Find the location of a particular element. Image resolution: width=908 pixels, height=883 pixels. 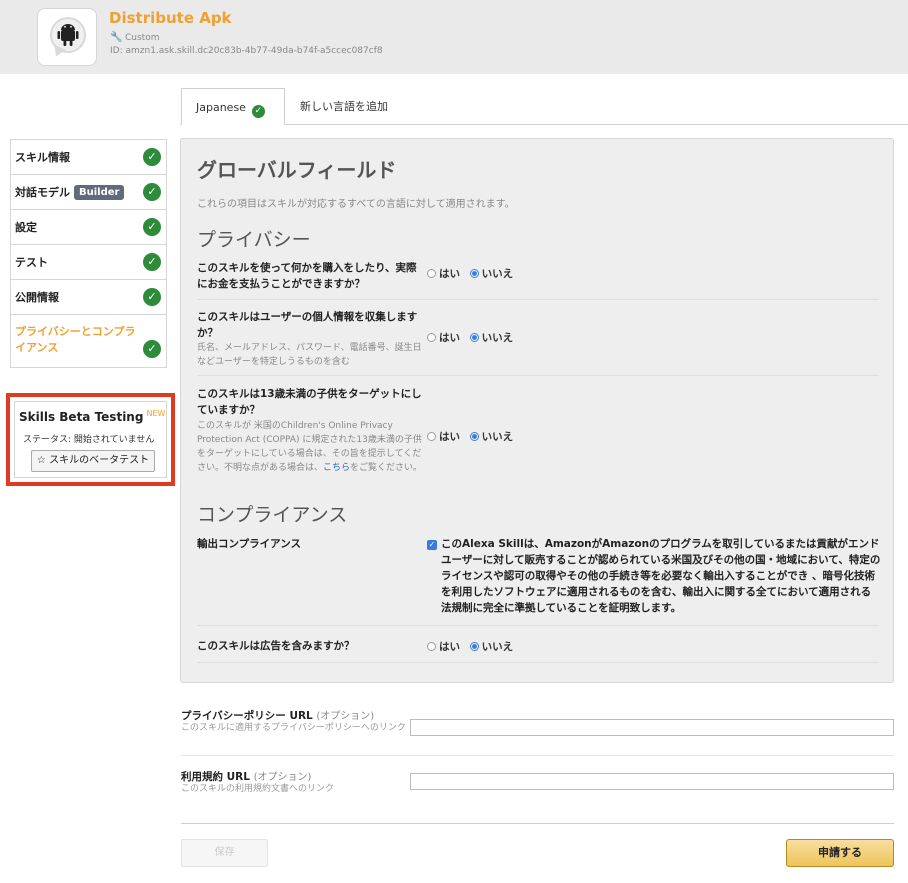

skill-title: Distribute Apk is located at coordinates (170, 18).